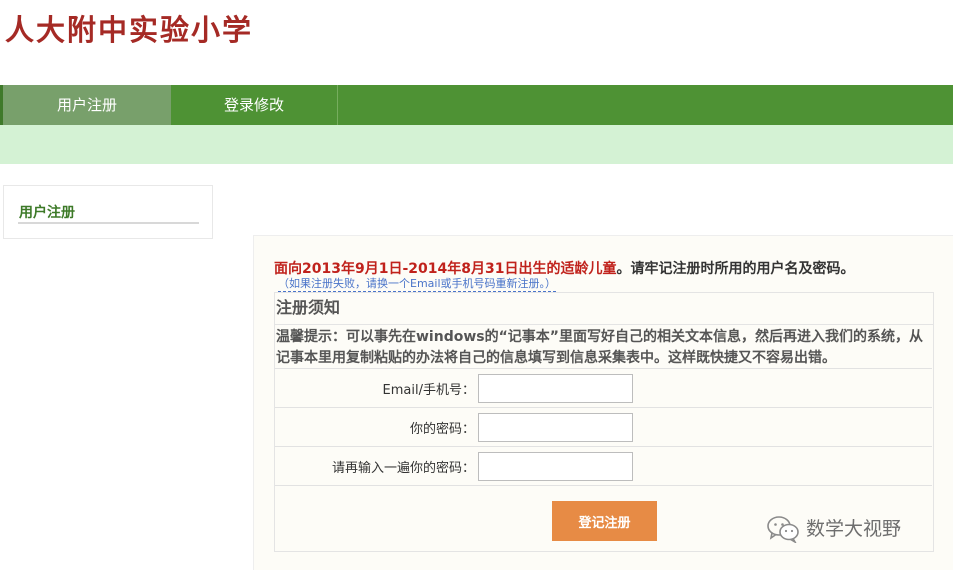 This screenshot has height=570, width=953. What do you see at coordinates (108, 212) in the screenshot?
I see `sidebar-box: 用户注册` at bounding box center [108, 212].